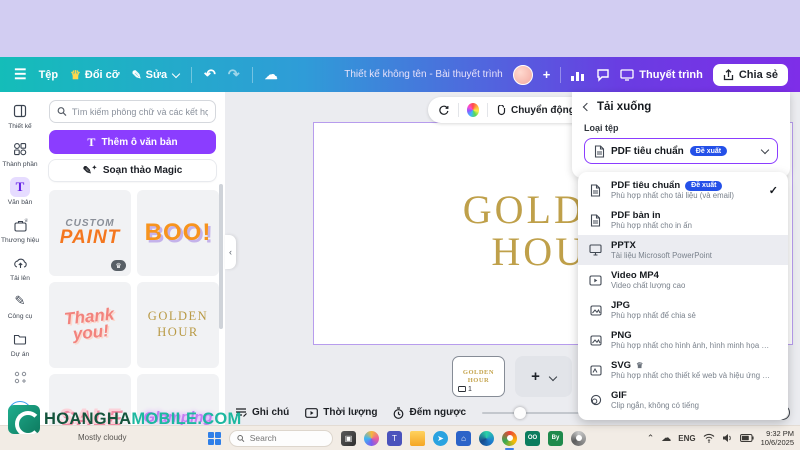  Describe the element at coordinates (102, 437) in the screenshot. I see `weather-status: Mostly cloudy` at that location.